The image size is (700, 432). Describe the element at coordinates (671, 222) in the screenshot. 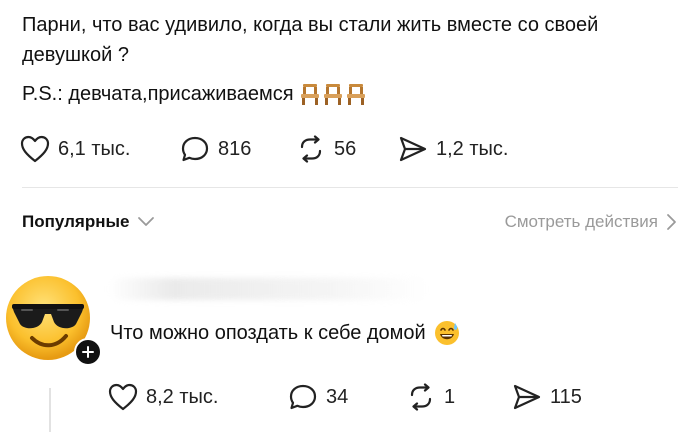

I see `chevron-right-icon` at that location.